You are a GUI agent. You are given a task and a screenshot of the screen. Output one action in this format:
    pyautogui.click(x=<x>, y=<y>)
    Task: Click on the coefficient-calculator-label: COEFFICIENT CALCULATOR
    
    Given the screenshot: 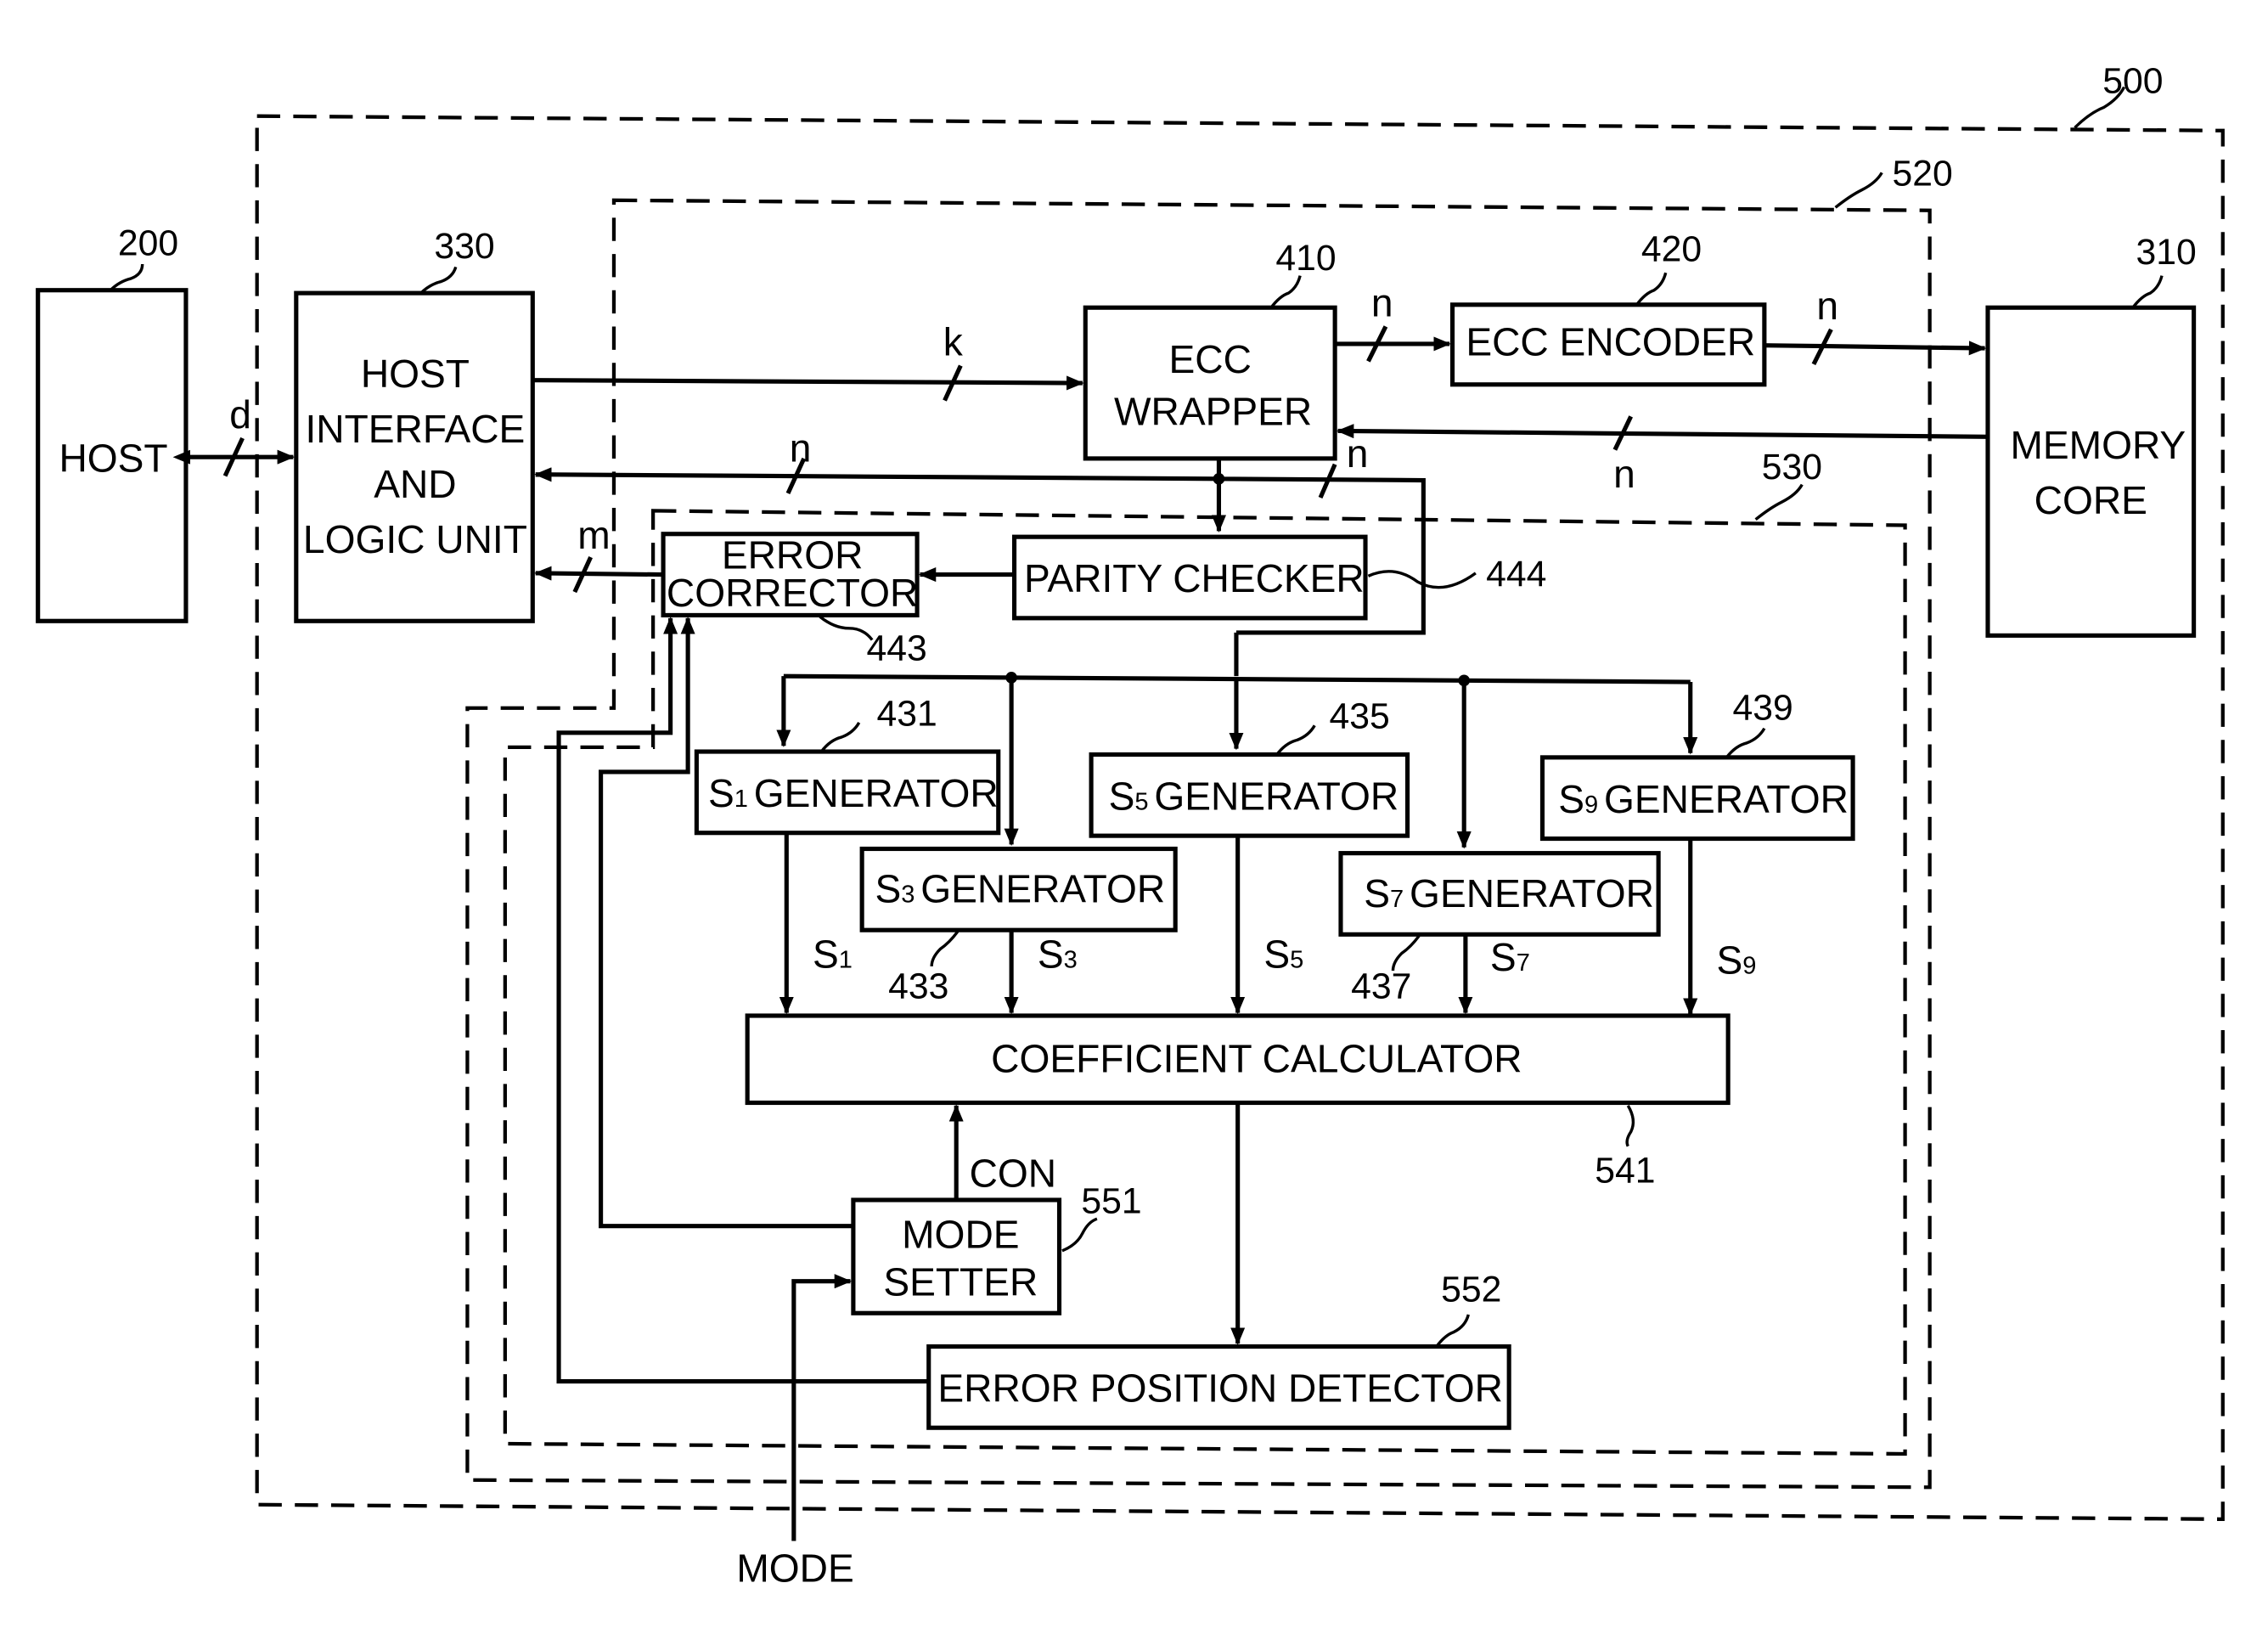 What is the action you would take?
    pyautogui.click(x=1256, y=1059)
    